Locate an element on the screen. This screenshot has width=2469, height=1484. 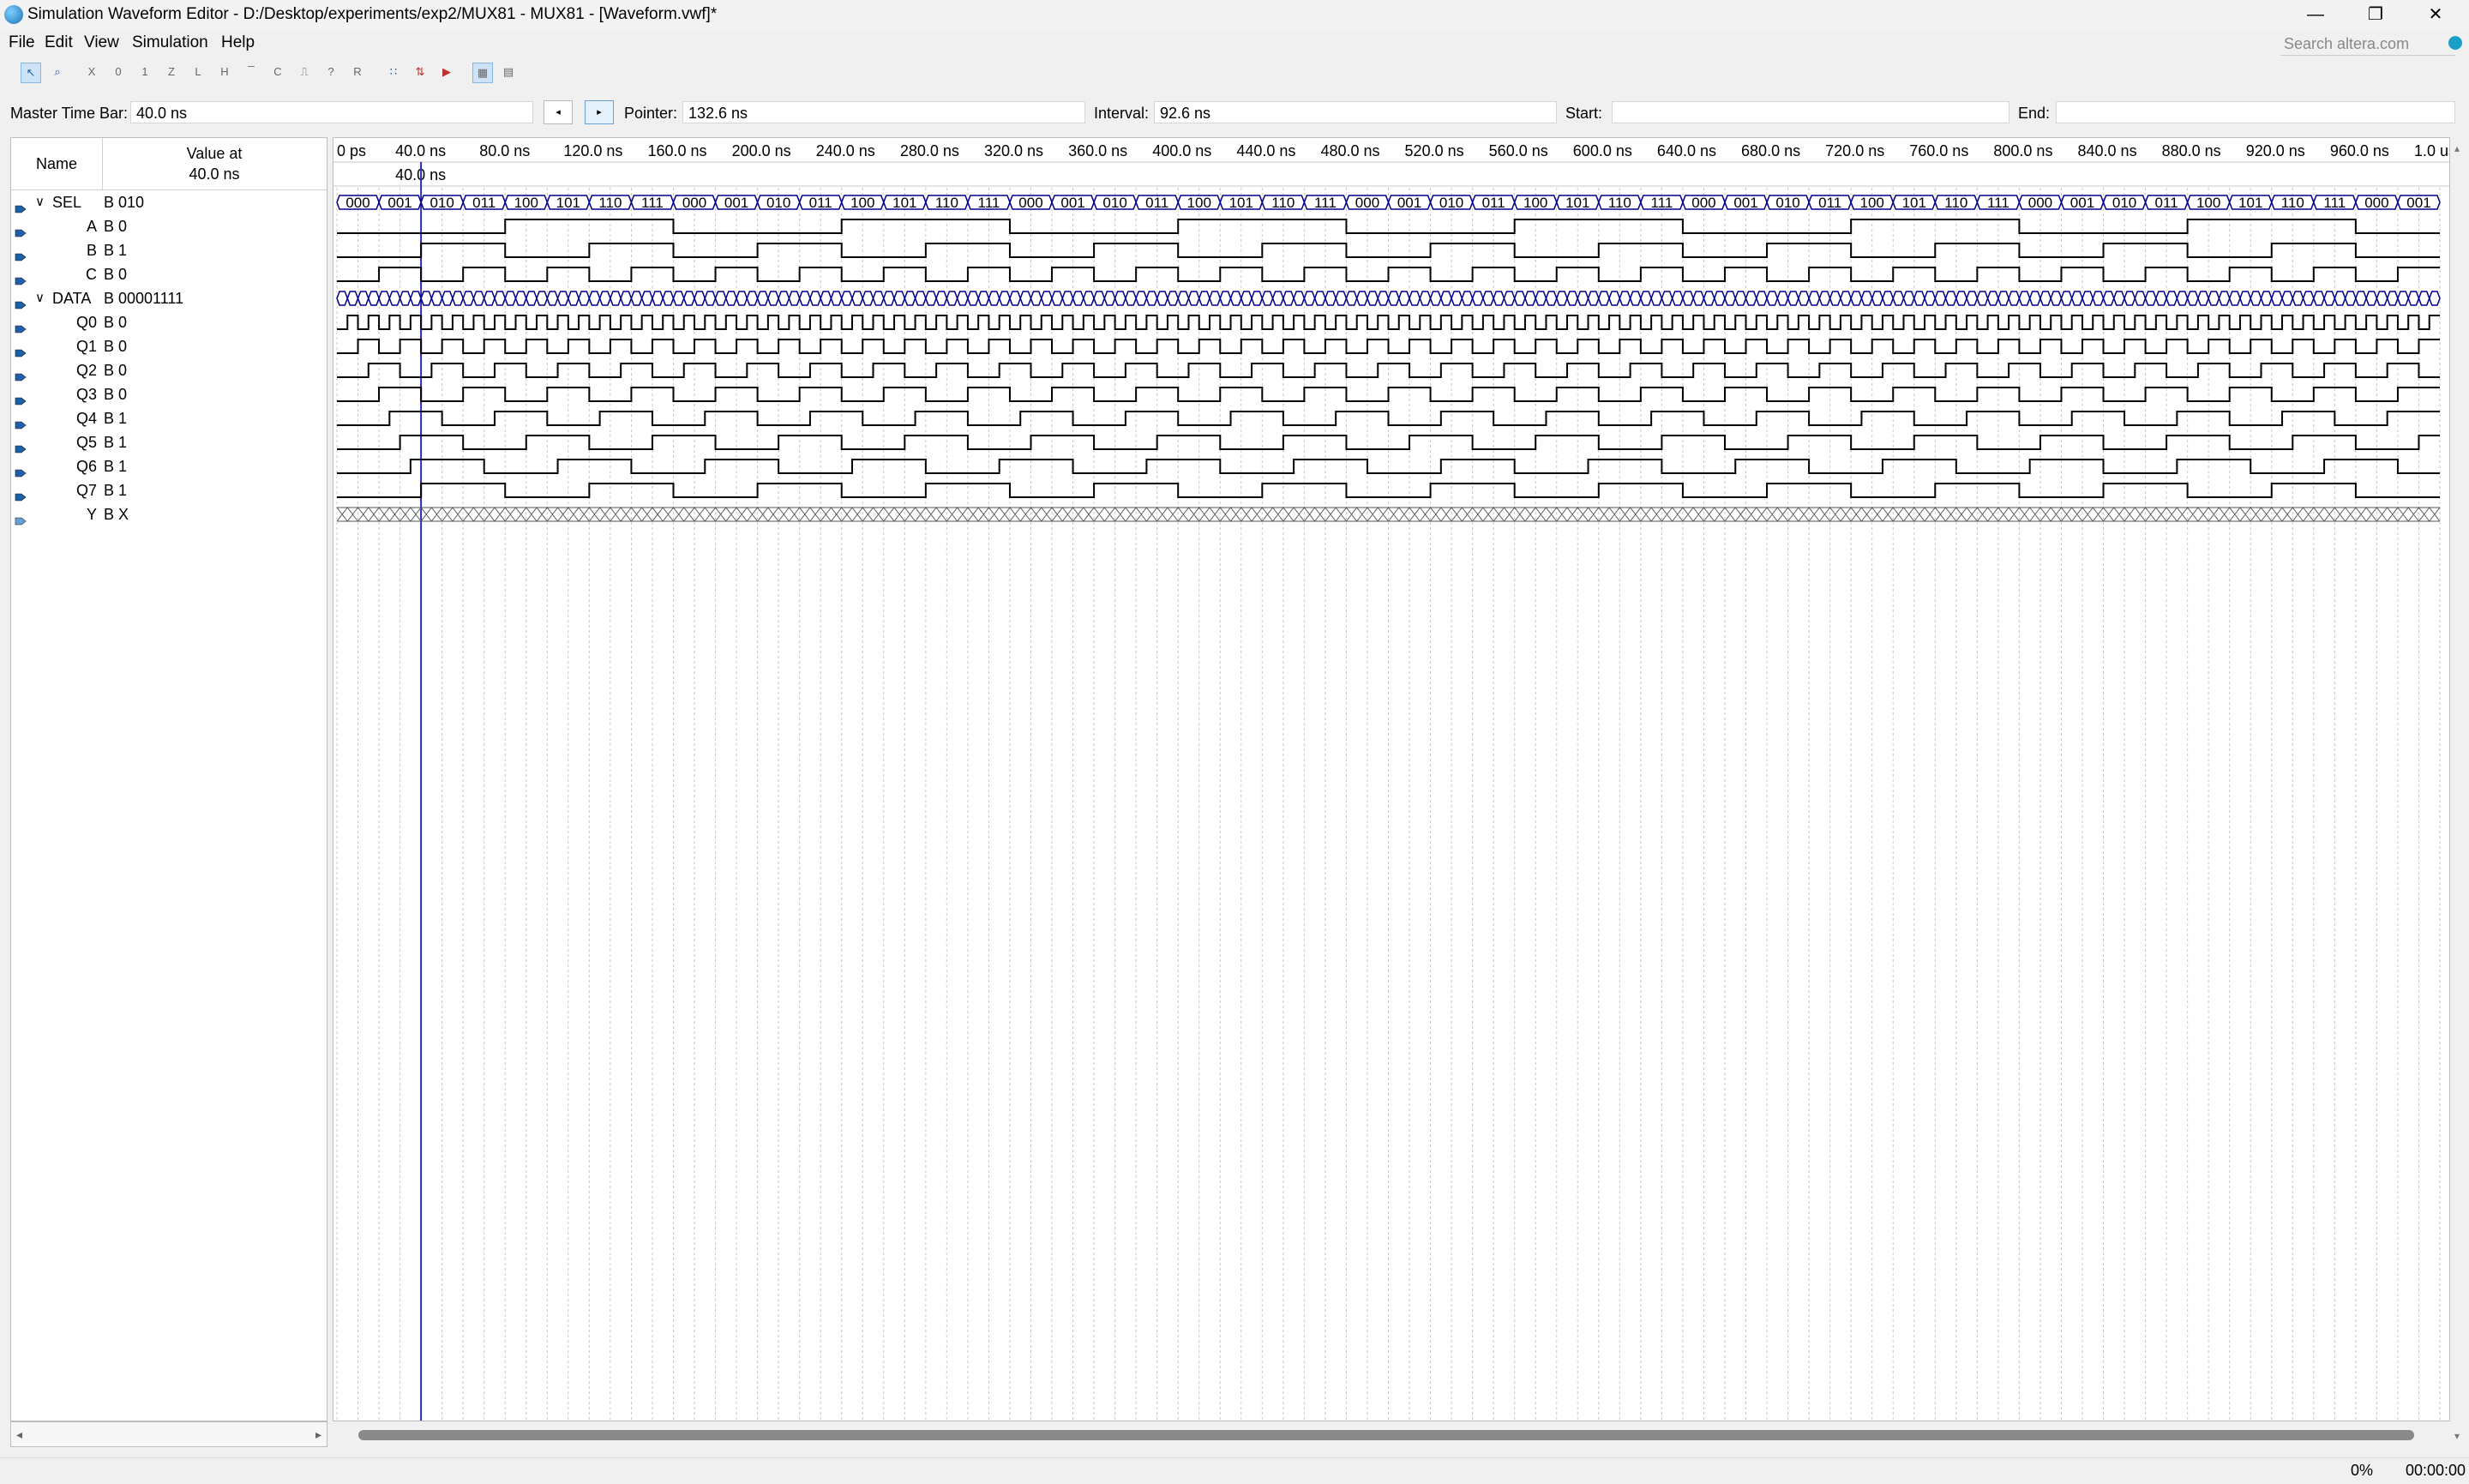
scroll-right-icon: ▸ is located at coordinates (318, 1434).